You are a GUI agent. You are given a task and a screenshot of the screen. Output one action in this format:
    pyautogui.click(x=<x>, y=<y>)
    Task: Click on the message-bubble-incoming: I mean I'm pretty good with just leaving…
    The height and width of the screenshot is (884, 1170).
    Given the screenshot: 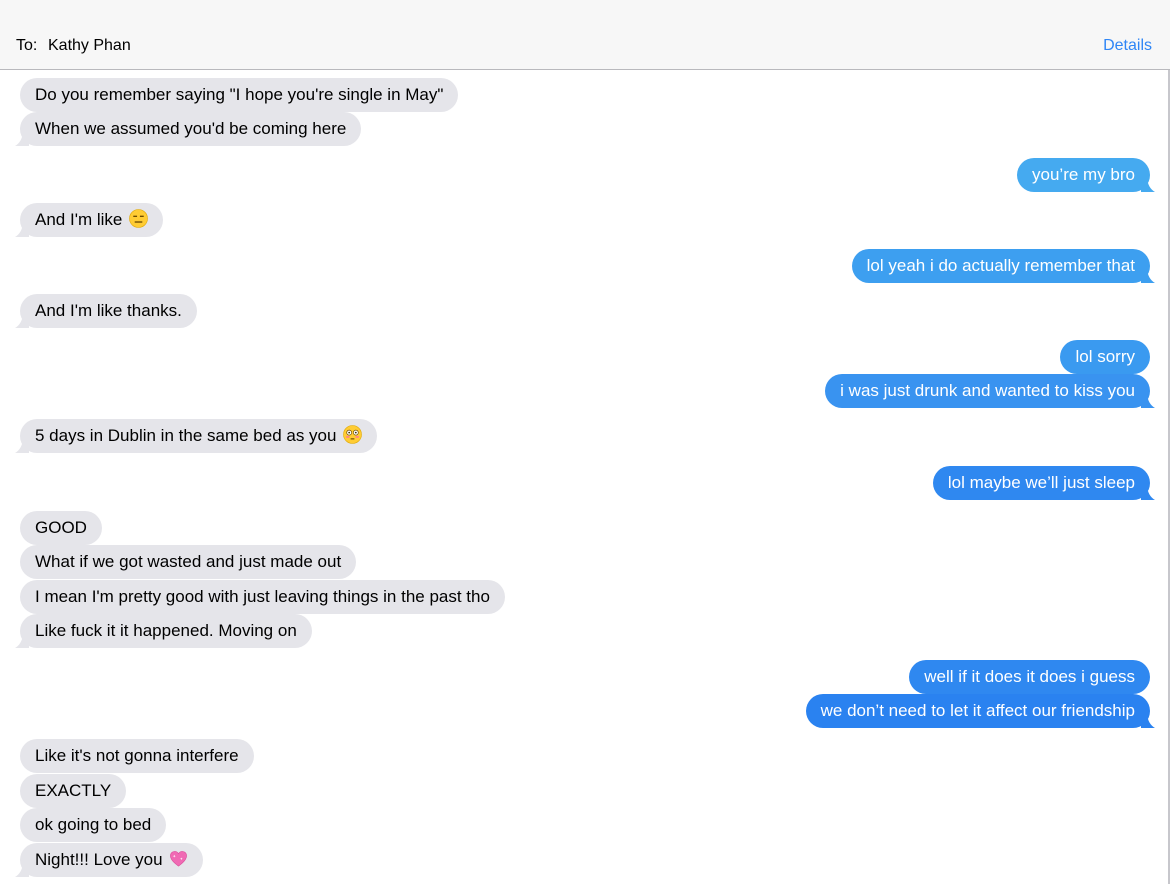 What is the action you would take?
    pyautogui.click(x=262, y=597)
    